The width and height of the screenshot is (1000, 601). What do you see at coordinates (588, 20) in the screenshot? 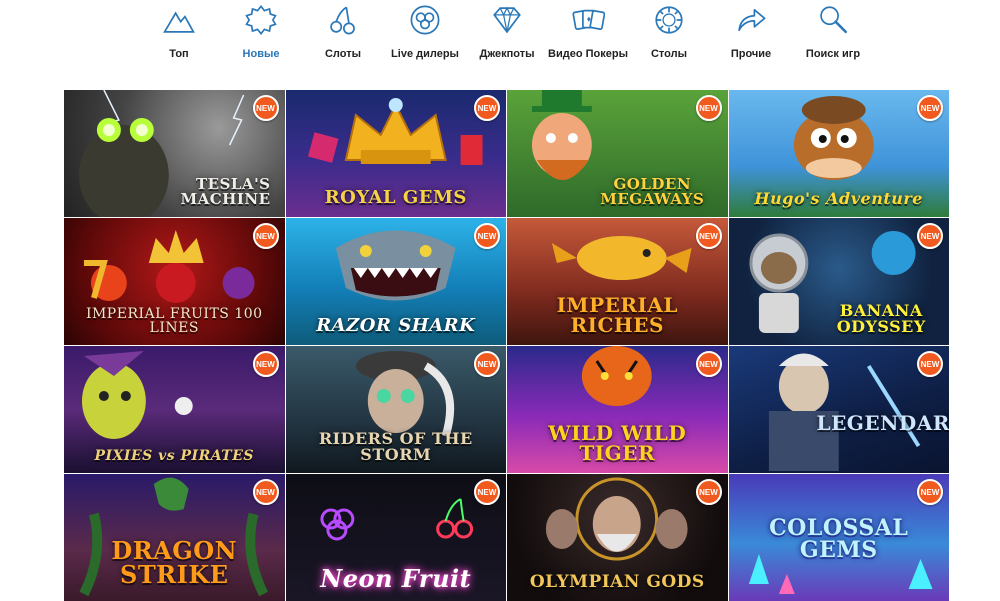
I see `cards-icon` at bounding box center [588, 20].